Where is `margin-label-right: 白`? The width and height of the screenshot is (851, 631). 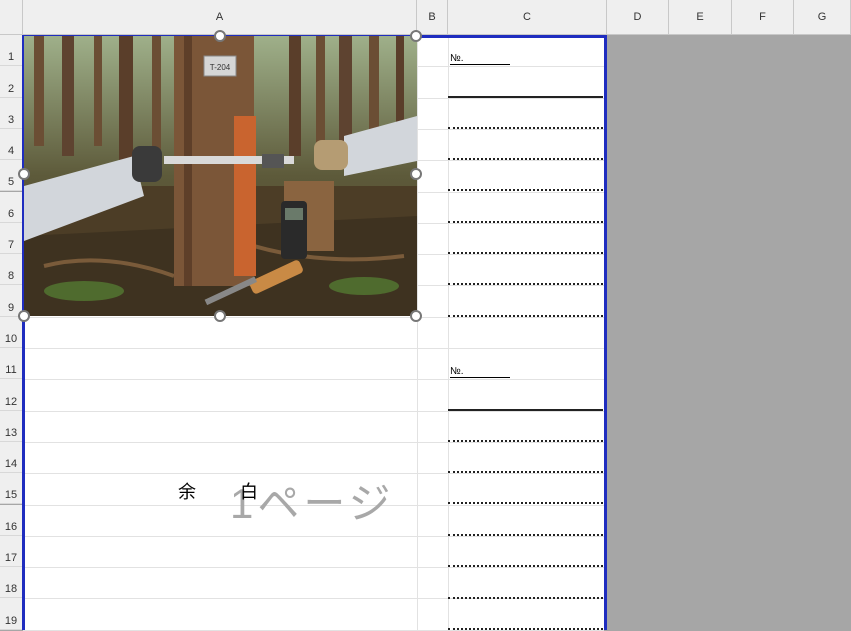 margin-label-right: 白 is located at coordinates (249, 491).